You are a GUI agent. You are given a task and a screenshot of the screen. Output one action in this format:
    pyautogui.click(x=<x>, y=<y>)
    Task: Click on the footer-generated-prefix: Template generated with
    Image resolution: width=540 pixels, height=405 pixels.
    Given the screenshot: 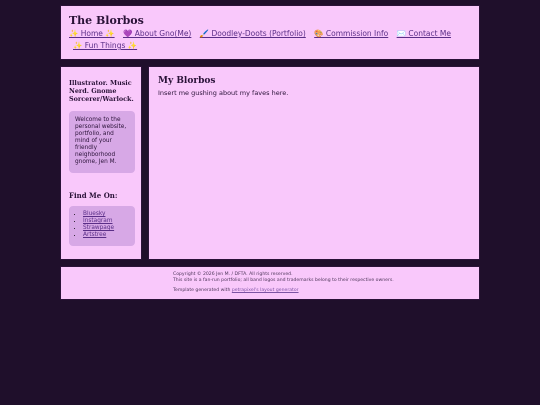 What is the action you would take?
    pyautogui.click(x=202, y=290)
    